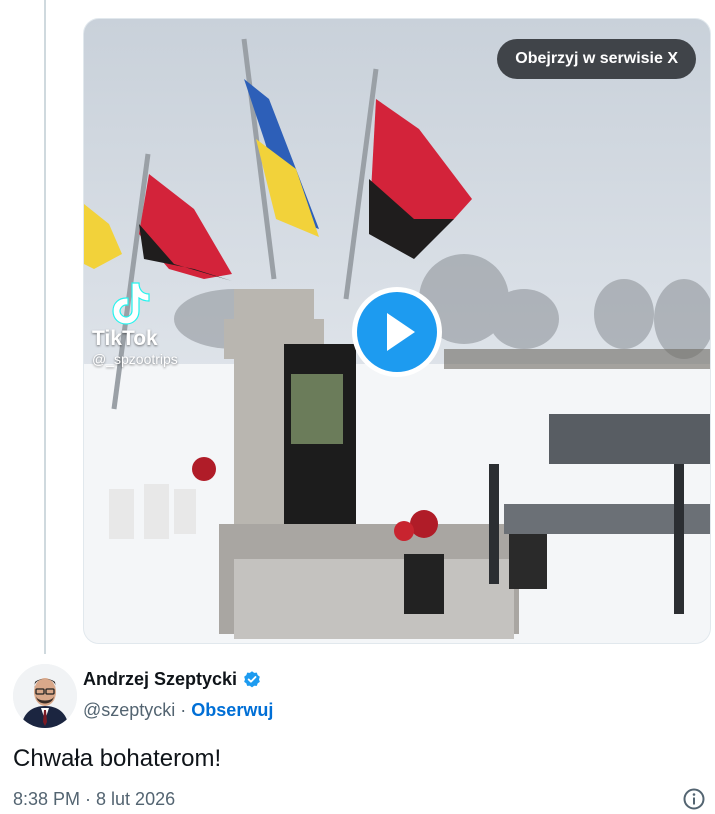 The height and width of the screenshot is (814, 715). What do you see at coordinates (401, 332) in the screenshot?
I see `play-icon` at bounding box center [401, 332].